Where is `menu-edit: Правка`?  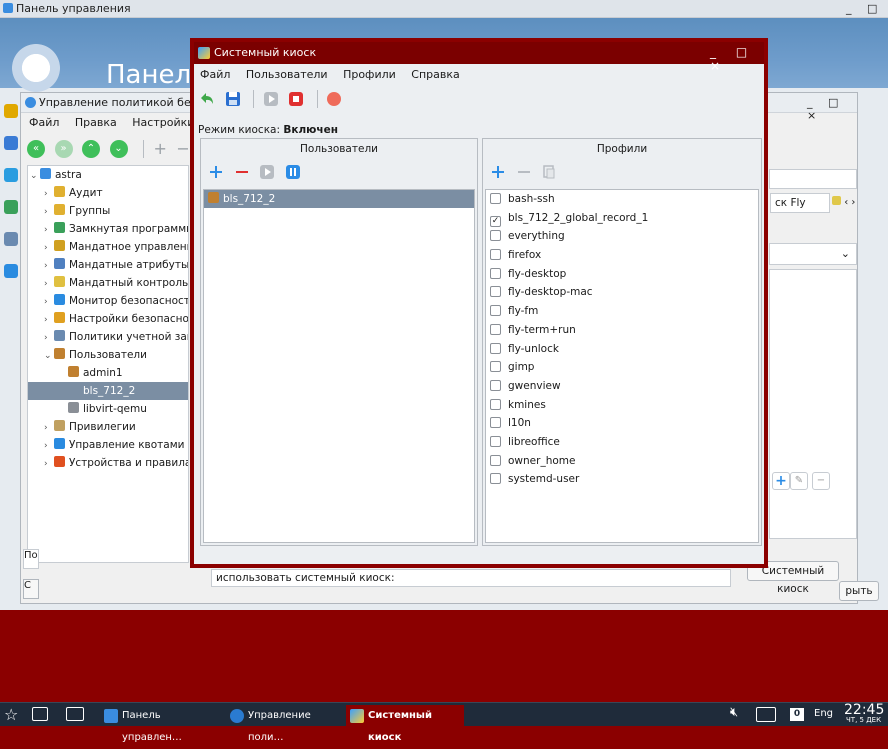 menu-edit: Правка is located at coordinates (96, 122).